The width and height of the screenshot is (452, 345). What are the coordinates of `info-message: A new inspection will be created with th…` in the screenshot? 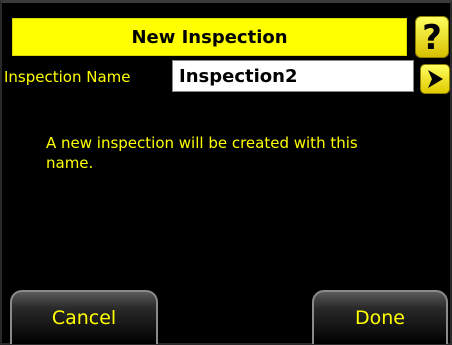 It's located at (202, 153).